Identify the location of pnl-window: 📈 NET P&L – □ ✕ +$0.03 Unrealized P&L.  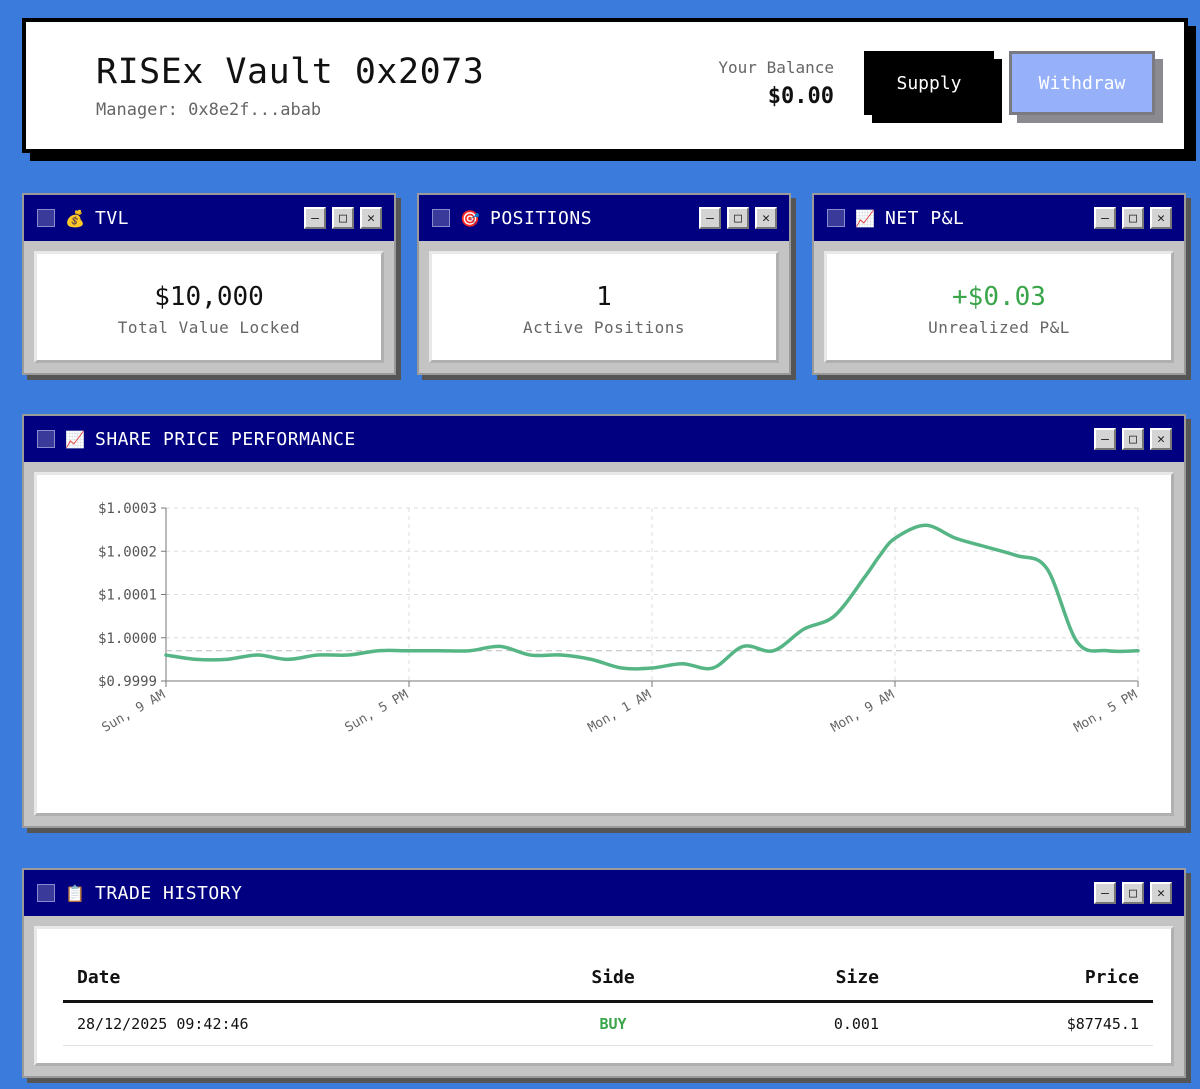
(999, 284).